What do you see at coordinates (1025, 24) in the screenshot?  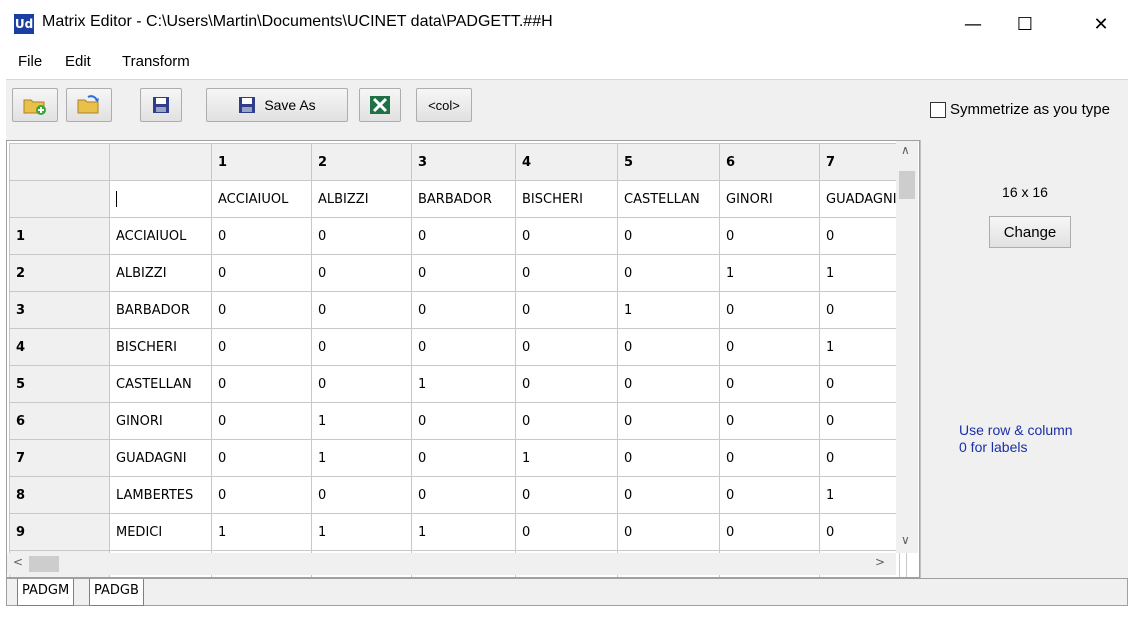 I see `maximize-button: ☐` at bounding box center [1025, 24].